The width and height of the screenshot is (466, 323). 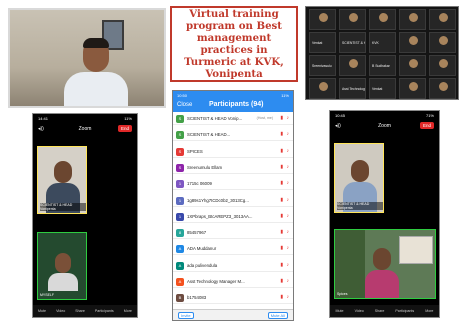 I want to click on meeting-toolbar: Mute Video Share Participants More, so click(x=384, y=311).